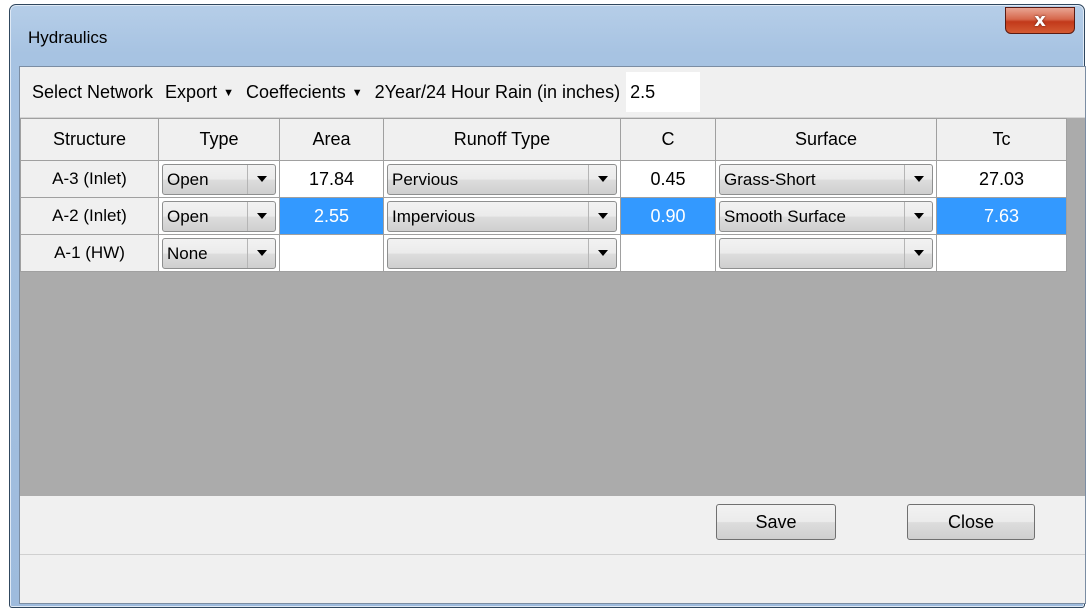 The width and height of the screenshot is (1089, 613). I want to click on table-row: A-1 (HW) None, so click(543, 253).